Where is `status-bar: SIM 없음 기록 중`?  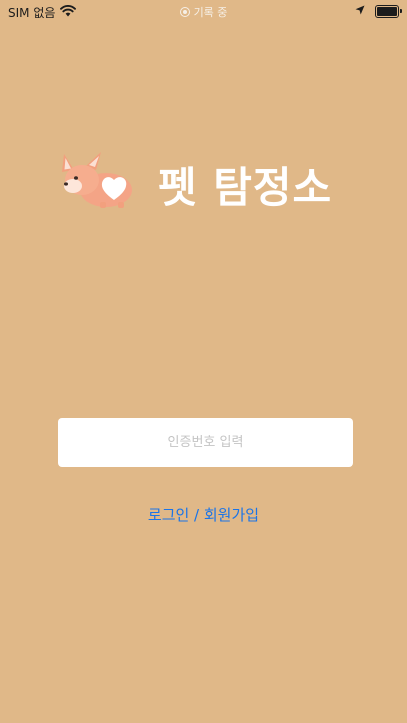
status-bar: SIM 없음 기록 중 is located at coordinates (203, 12).